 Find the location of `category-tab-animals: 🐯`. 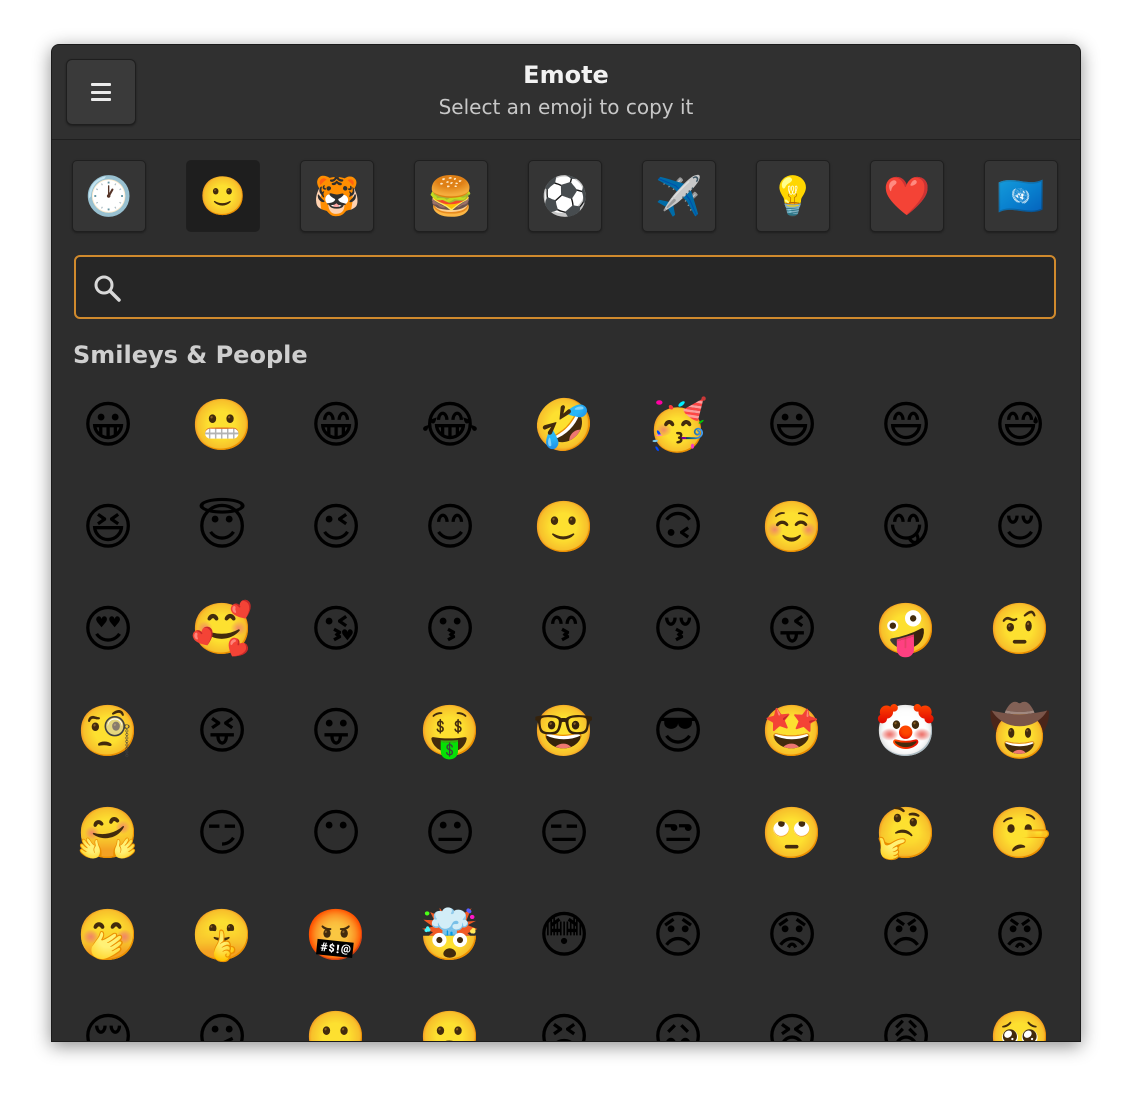

category-tab-animals: 🐯 is located at coordinates (337, 196).